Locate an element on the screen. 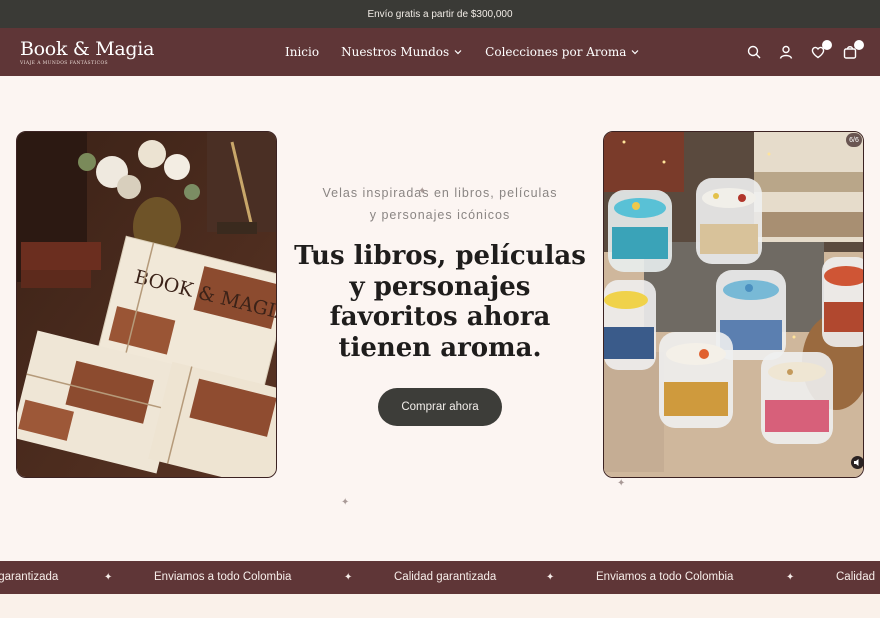 The width and height of the screenshot is (880, 618). marquee-item: Calidad is located at coordinates (855, 577).